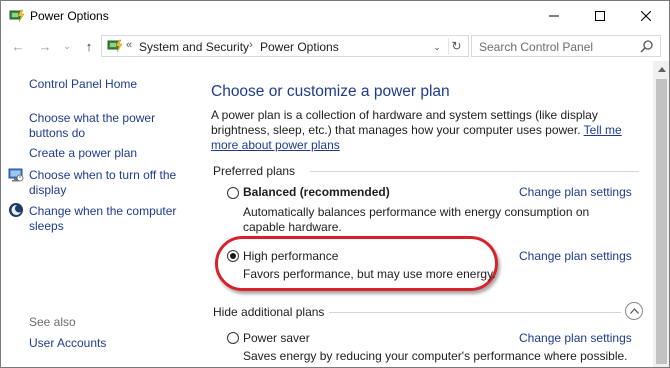 The height and width of the screenshot is (368, 670). I want to click on power-saver-plan-name: Power saver, so click(276, 338).